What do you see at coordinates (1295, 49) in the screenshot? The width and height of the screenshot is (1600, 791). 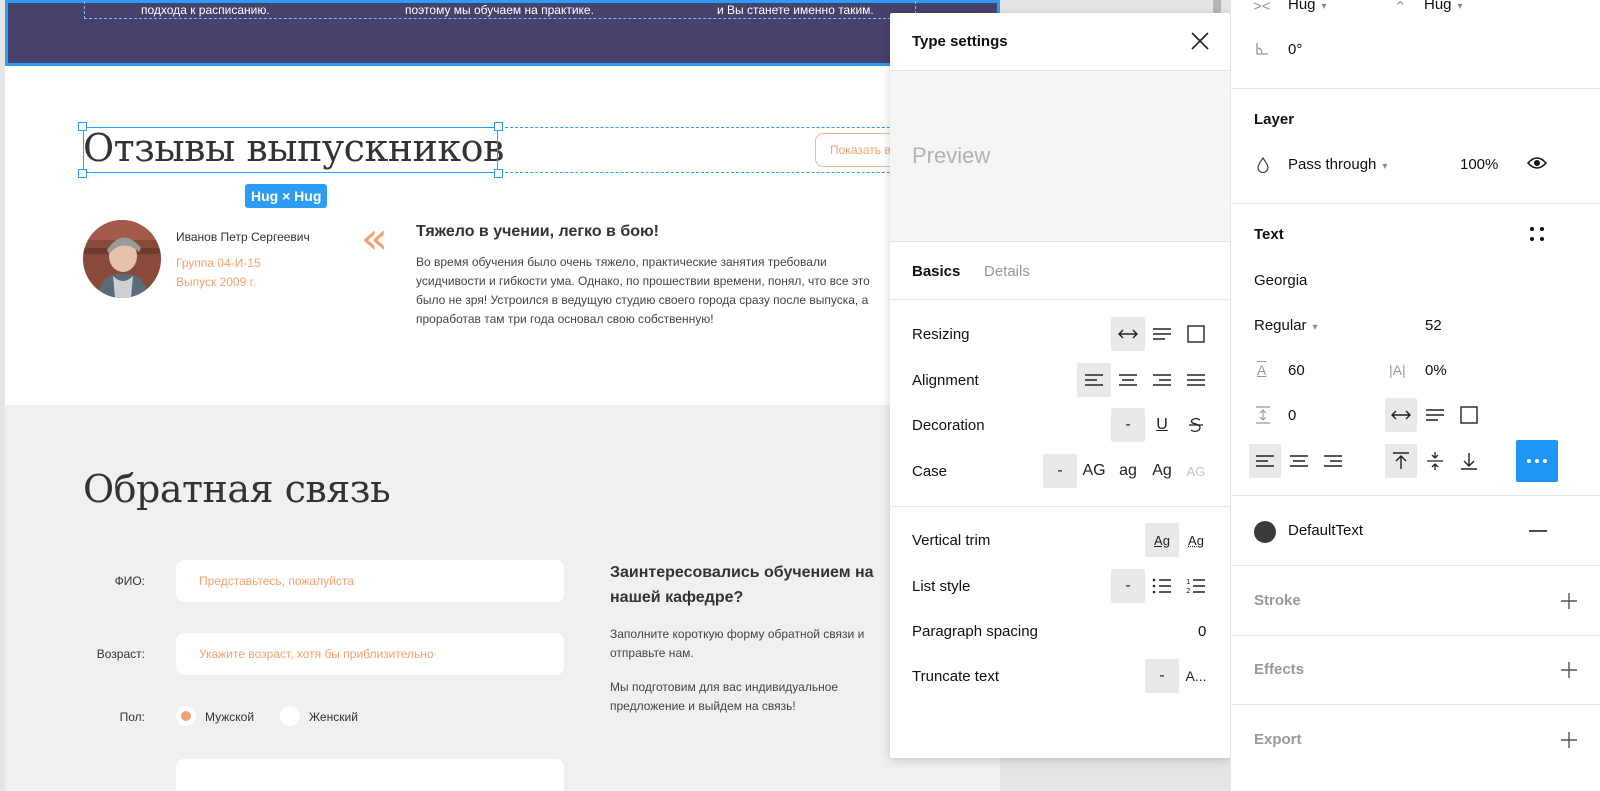 I see `rotation-input: 0°` at bounding box center [1295, 49].